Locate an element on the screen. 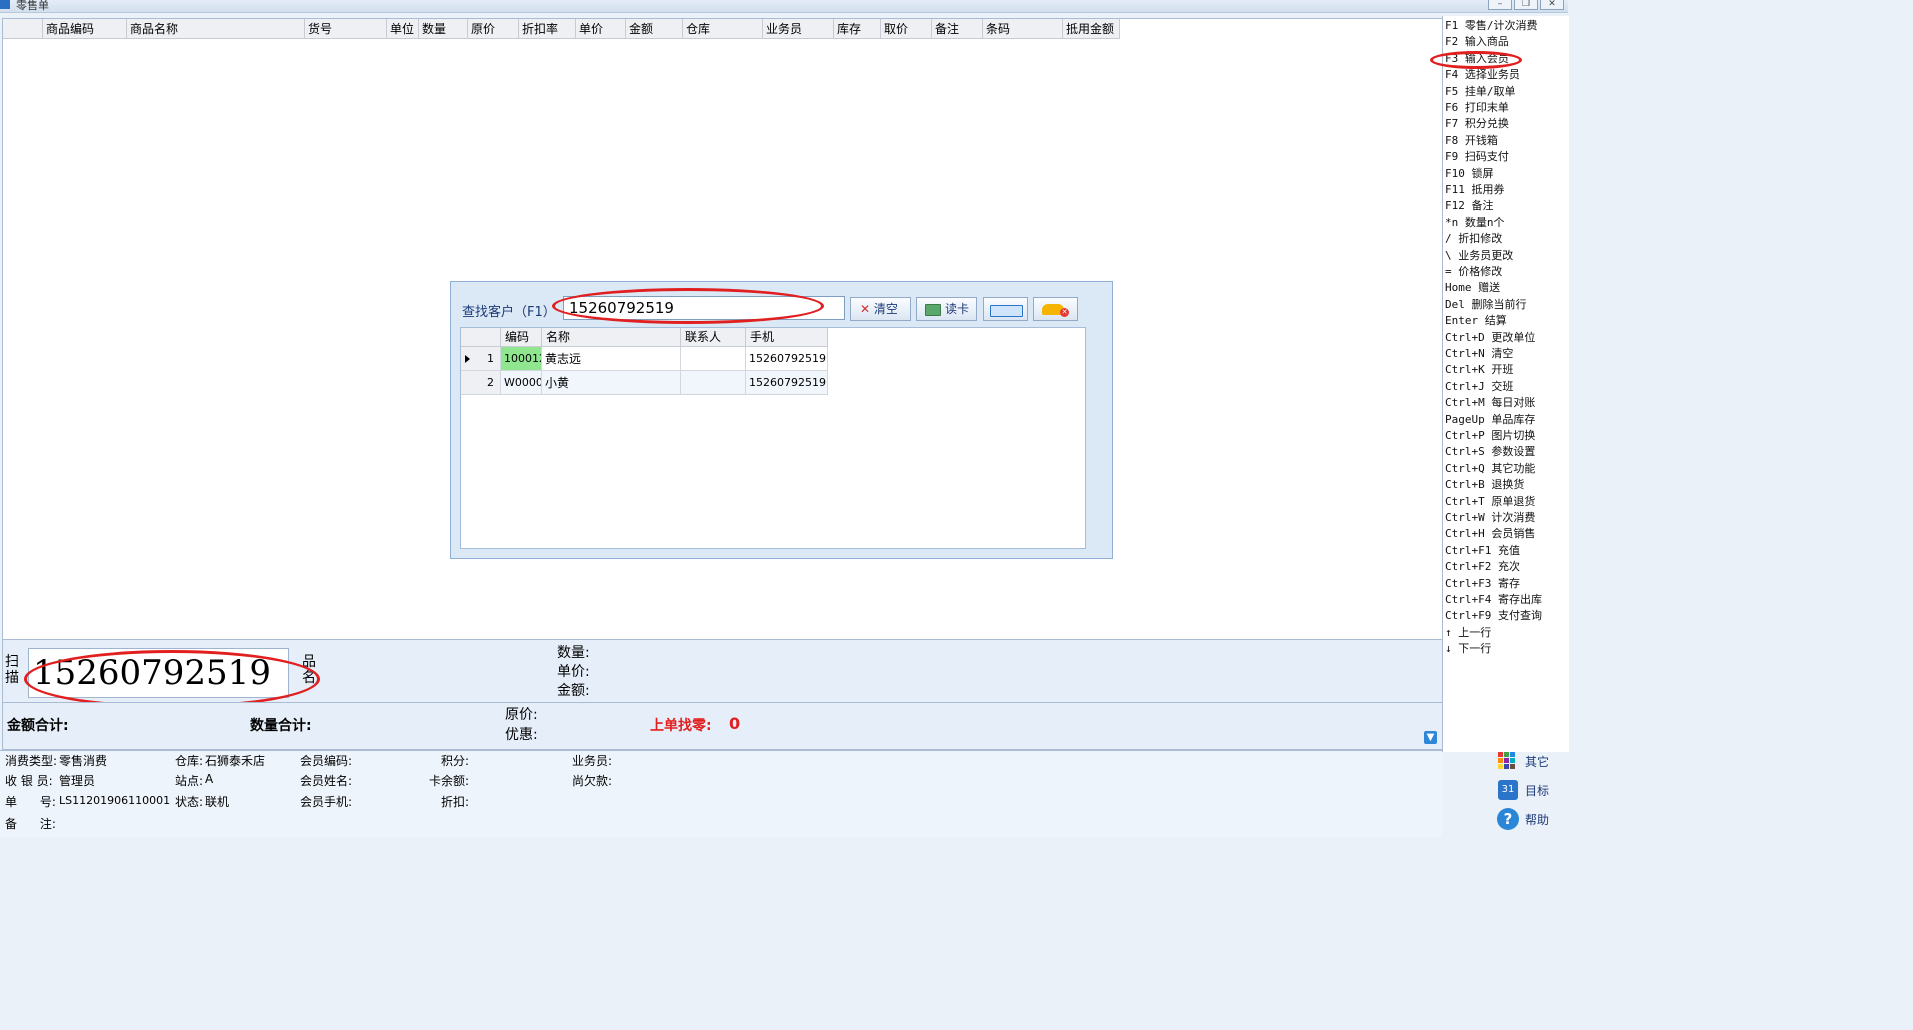 This screenshot has width=1913, height=1030. shortcut-item: F12 备注 is located at coordinates (1469, 206).